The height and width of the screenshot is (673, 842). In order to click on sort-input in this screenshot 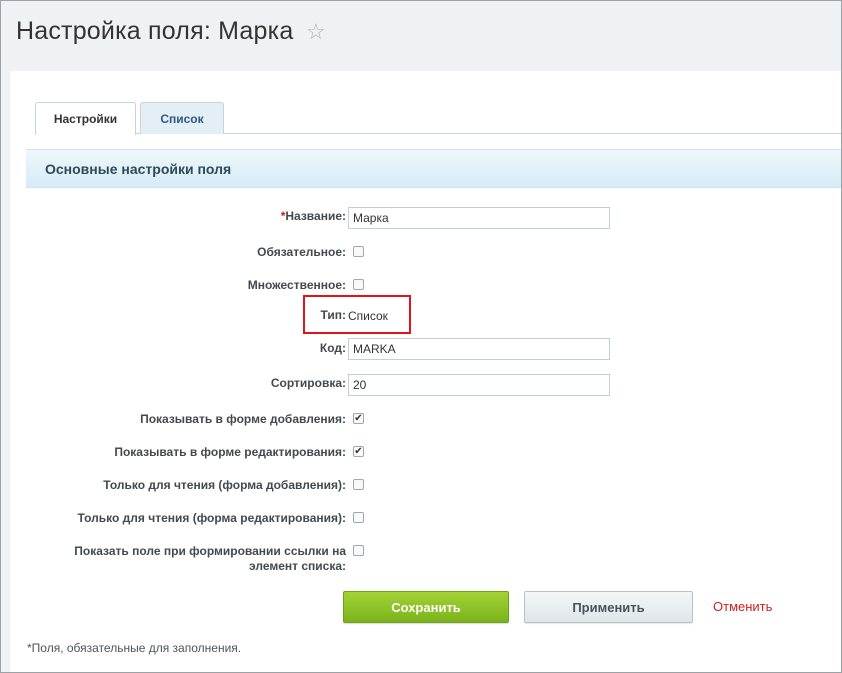, I will do `click(479, 385)`.